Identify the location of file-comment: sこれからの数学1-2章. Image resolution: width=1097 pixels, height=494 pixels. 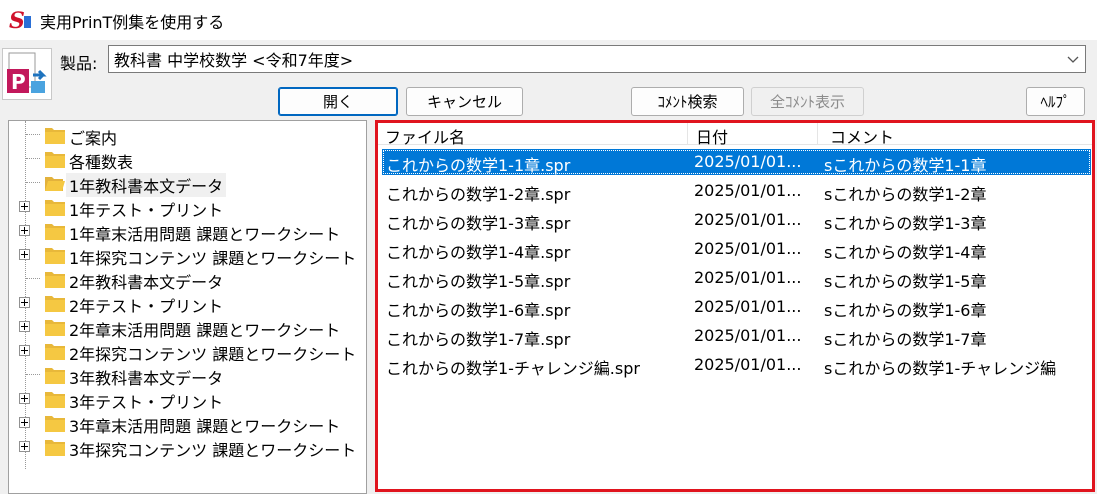
(905, 194).